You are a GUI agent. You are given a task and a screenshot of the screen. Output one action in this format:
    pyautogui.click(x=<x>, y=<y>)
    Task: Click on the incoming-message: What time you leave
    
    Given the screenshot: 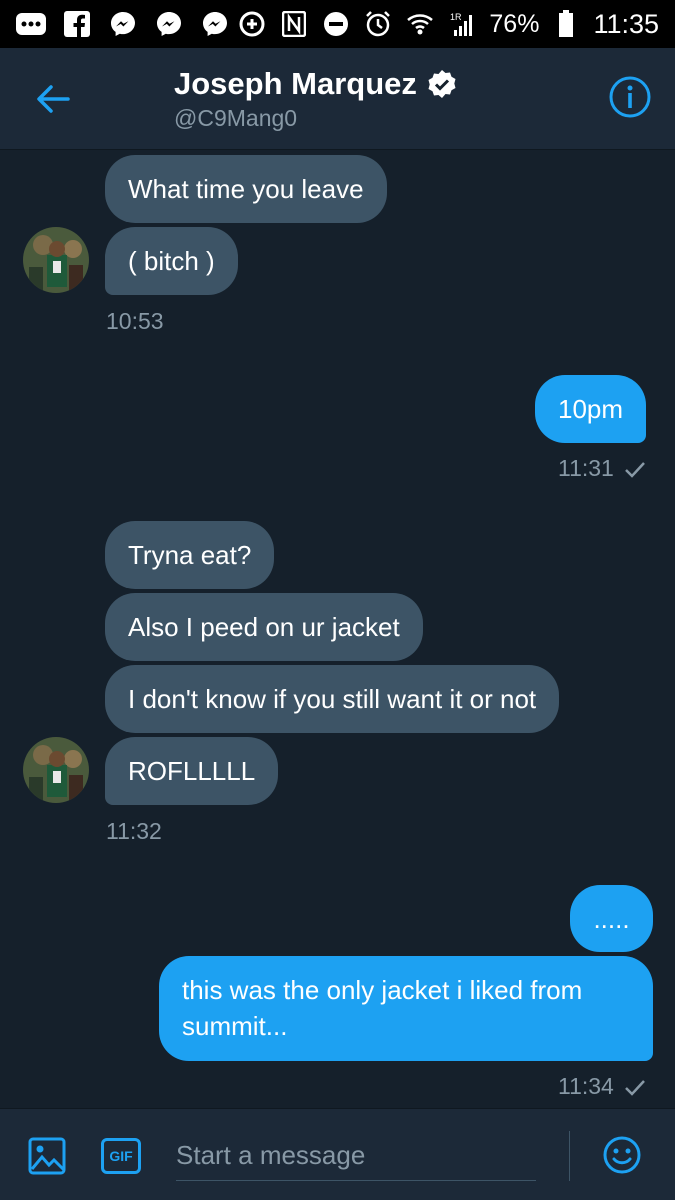 What is the action you would take?
    pyautogui.click(x=246, y=189)
    